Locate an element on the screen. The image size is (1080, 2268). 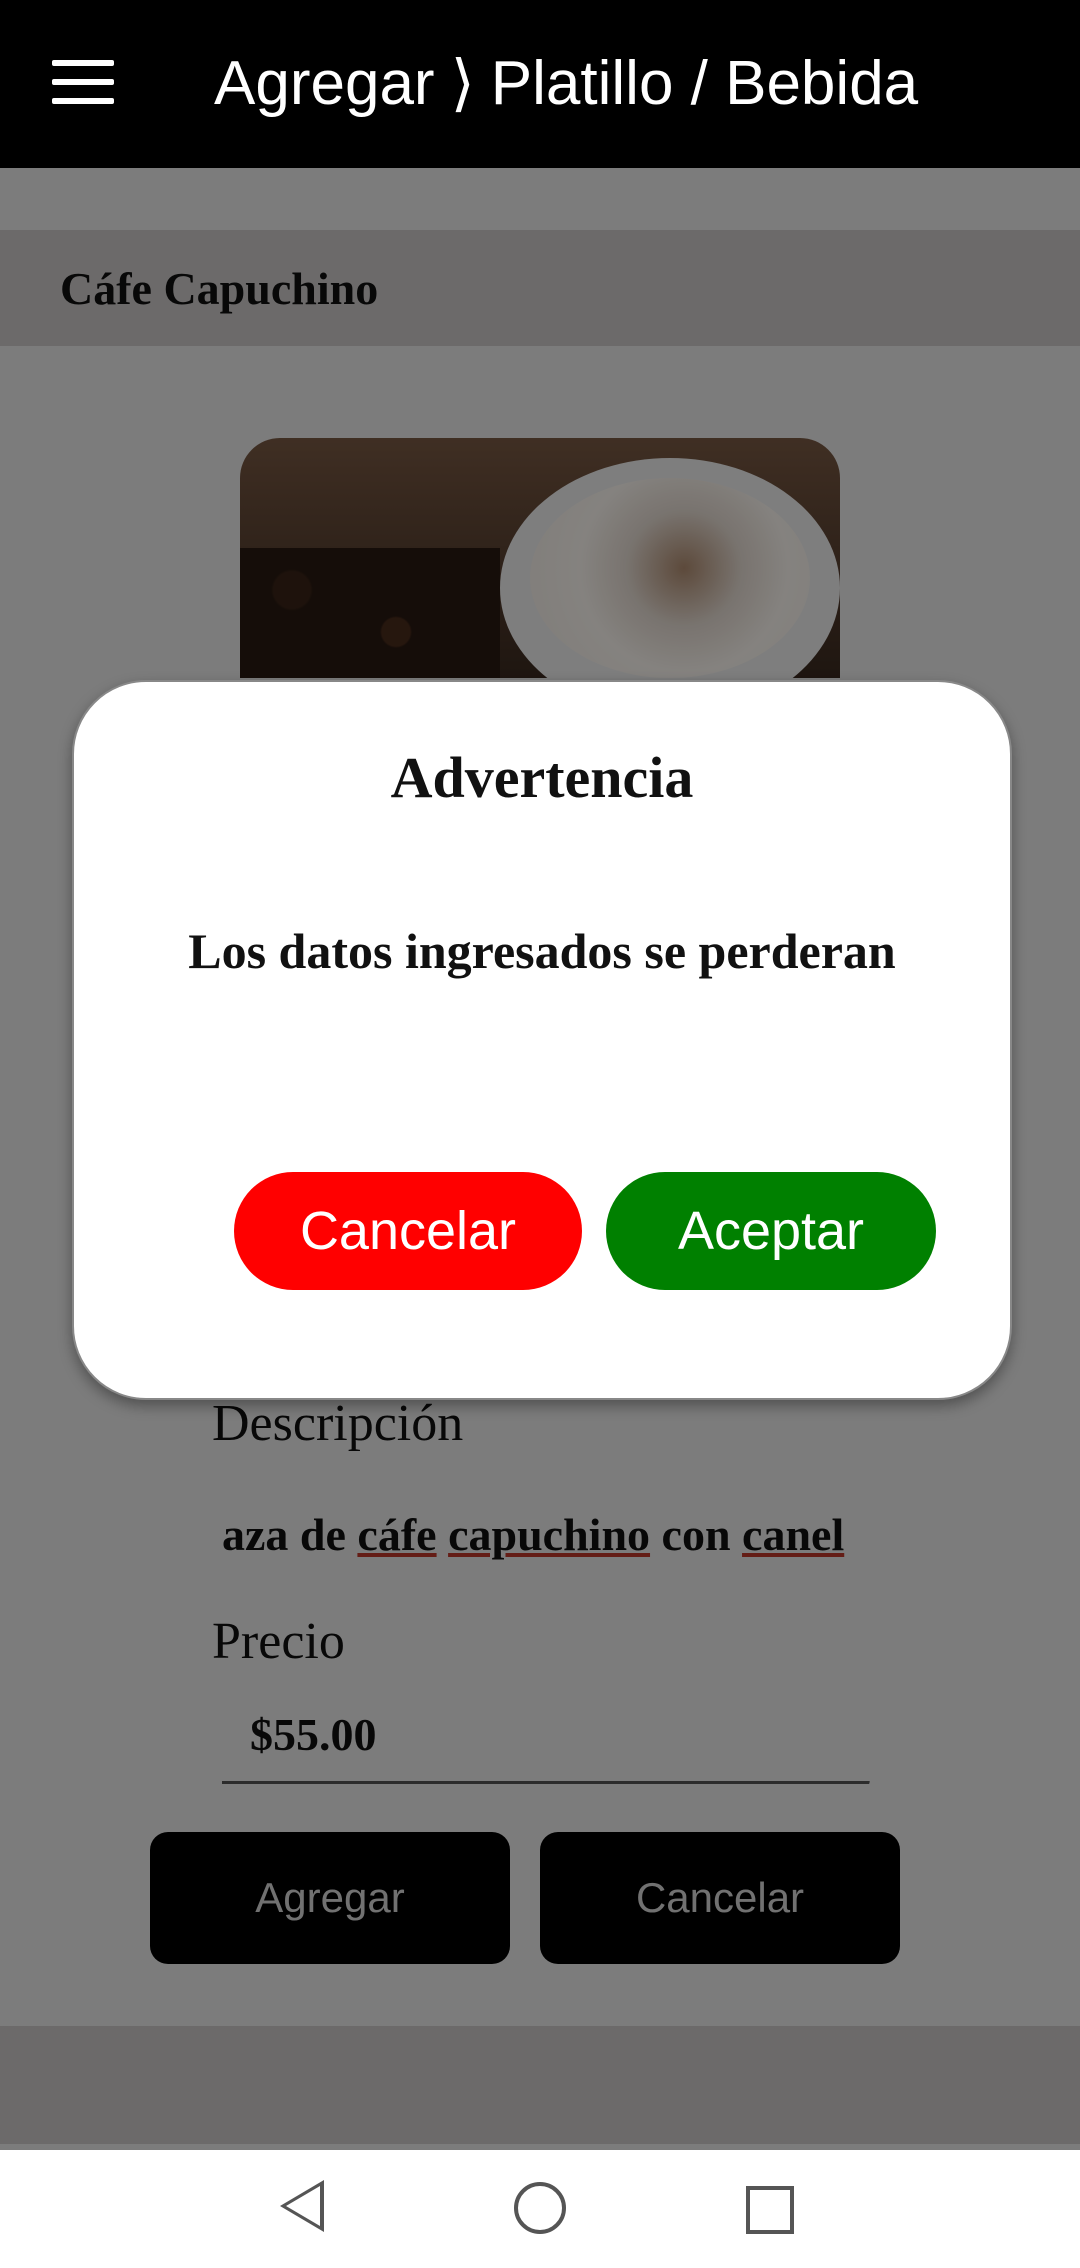
dialog-message: Los datos ingresados se perderan is located at coordinates (542, 951).